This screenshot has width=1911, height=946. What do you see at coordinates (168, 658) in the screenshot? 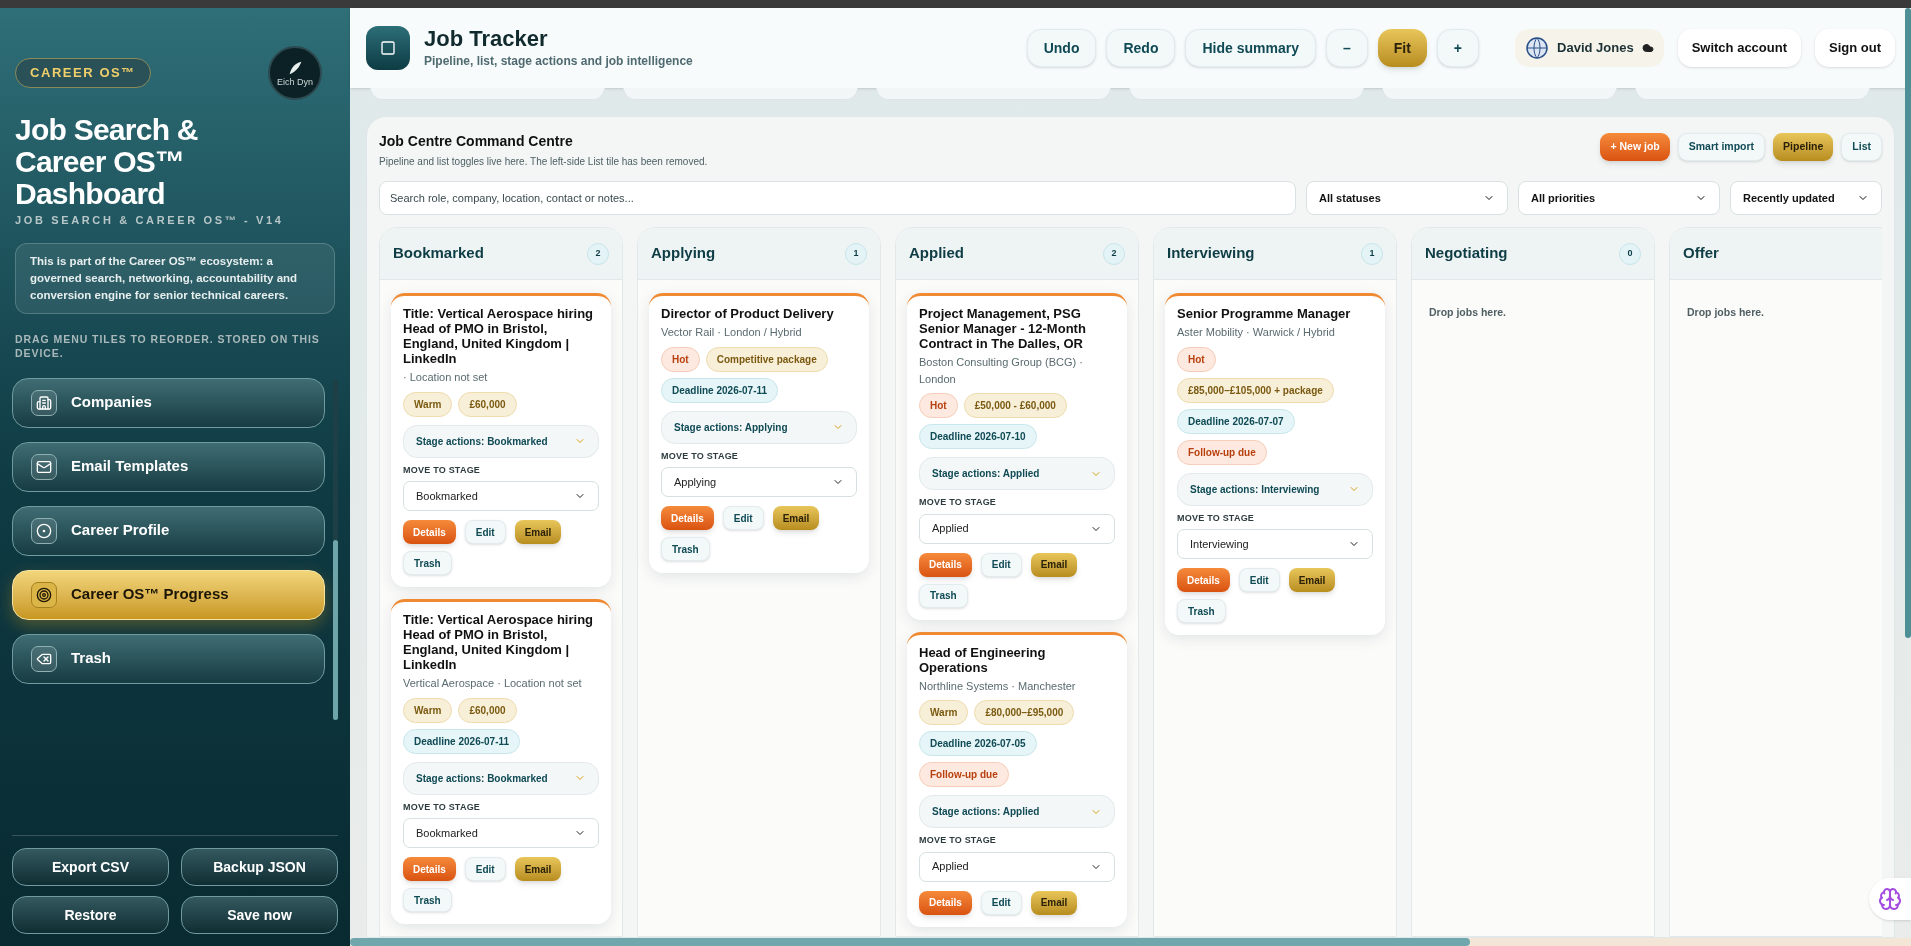
I see `nav-tile: Trash` at bounding box center [168, 658].